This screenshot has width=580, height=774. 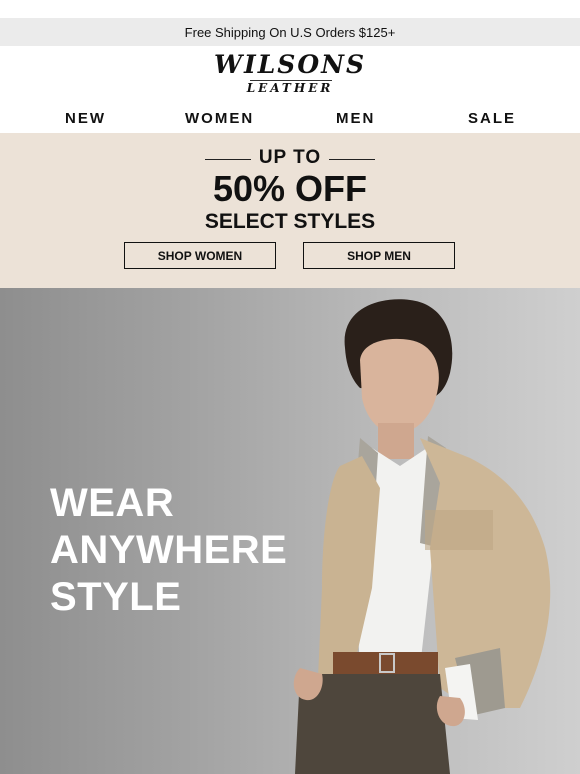 I want to click on logo-wordmark: WILSONS, so click(x=290, y=64).